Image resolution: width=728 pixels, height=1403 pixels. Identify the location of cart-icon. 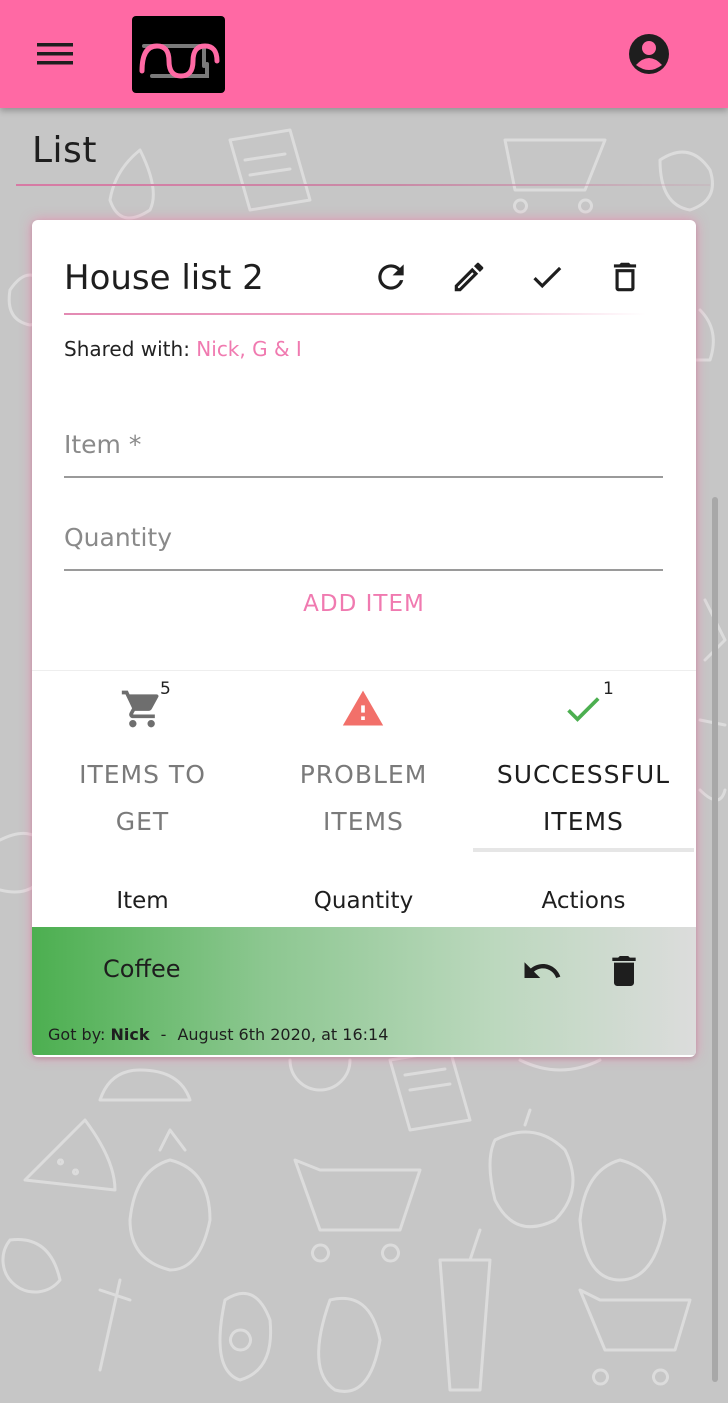
(142, 709).